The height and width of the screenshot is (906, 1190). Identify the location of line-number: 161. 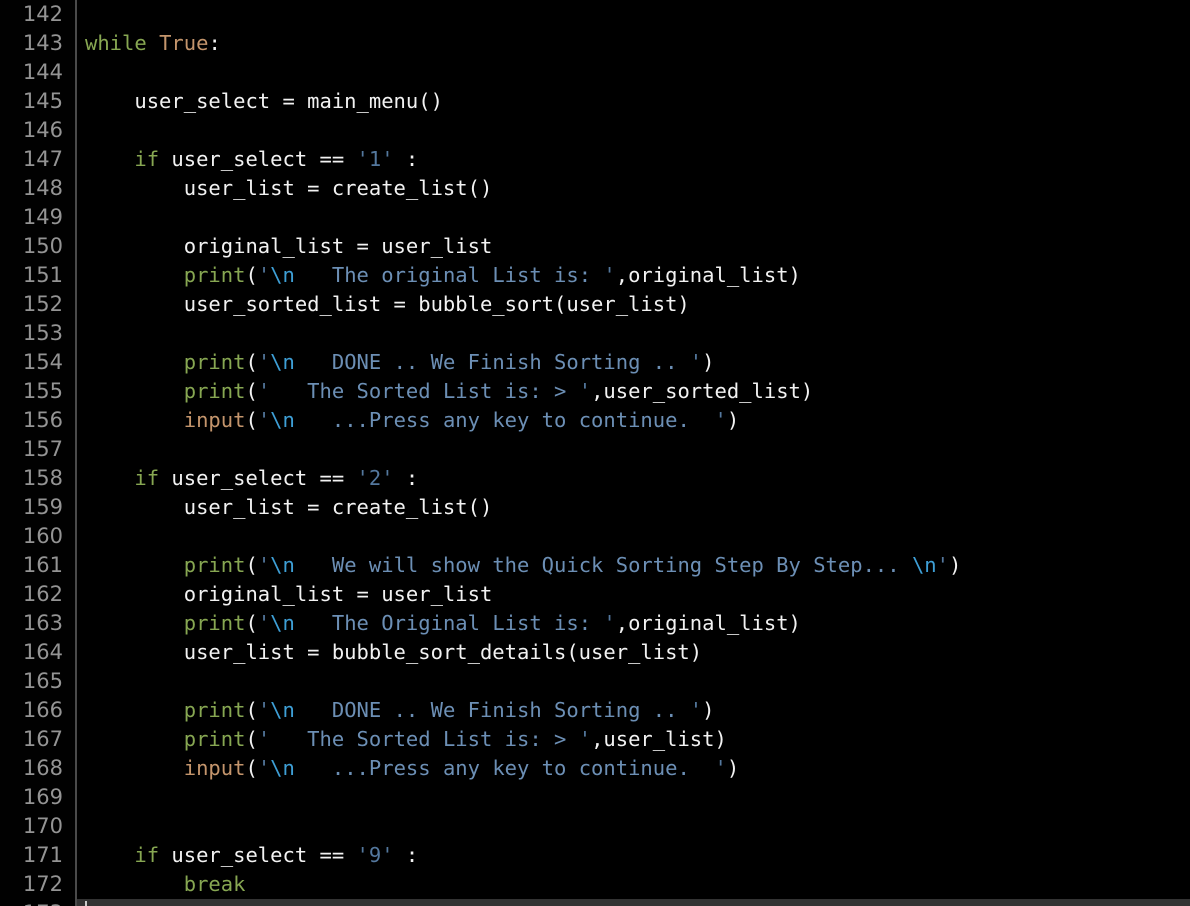
(42, 565).